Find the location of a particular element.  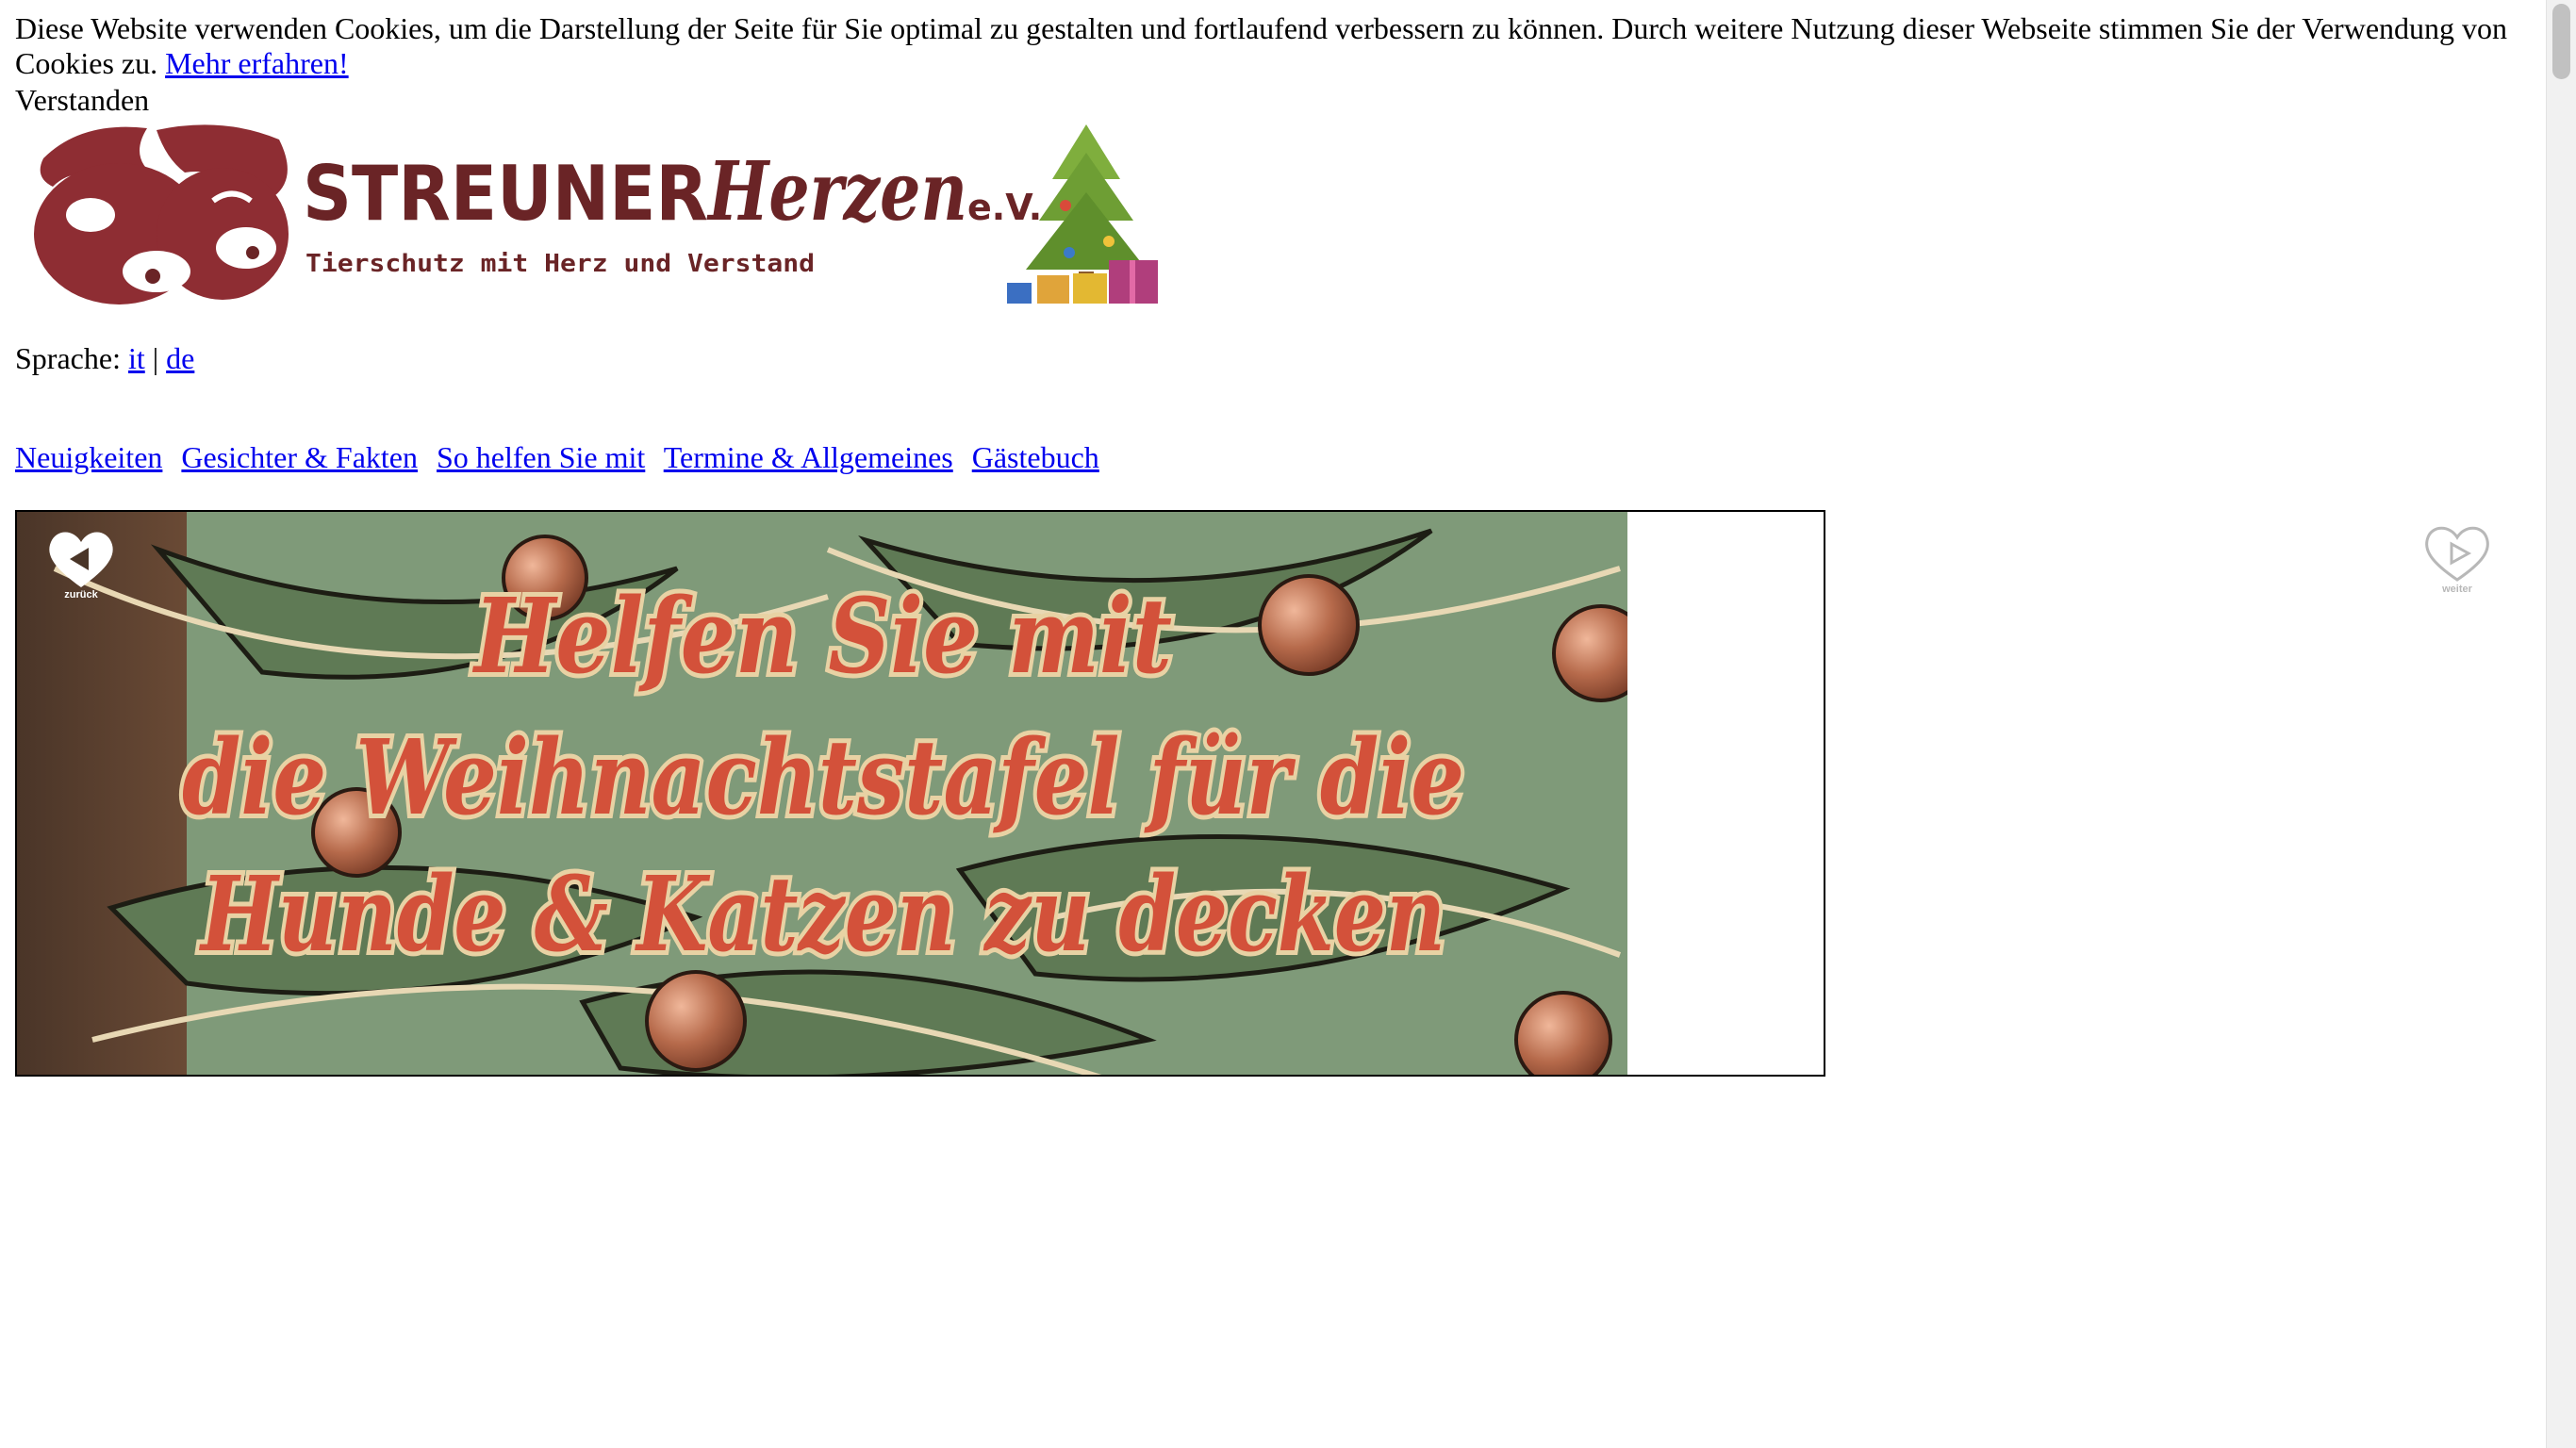

heart-play-arrow-icon is located at coordinates (2457, 554).